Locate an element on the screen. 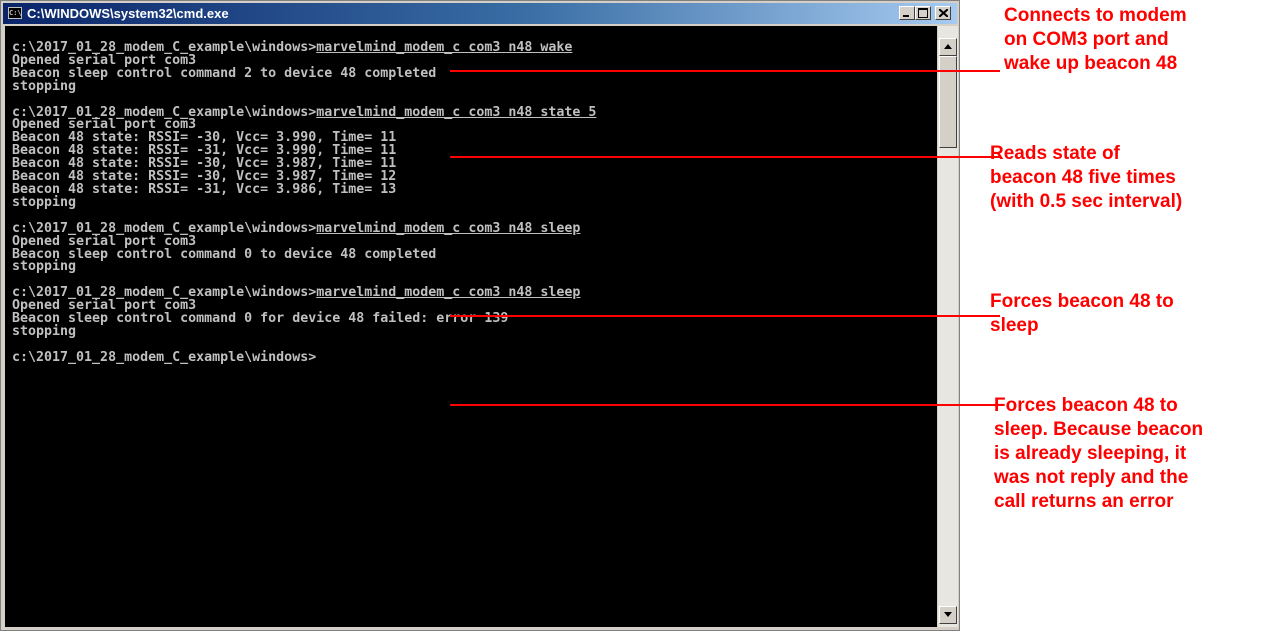 This screenshot has width=1262, height=633. annotation-sleep: Forces beacon 48 to sleep is located at coordinates (1082, 313).